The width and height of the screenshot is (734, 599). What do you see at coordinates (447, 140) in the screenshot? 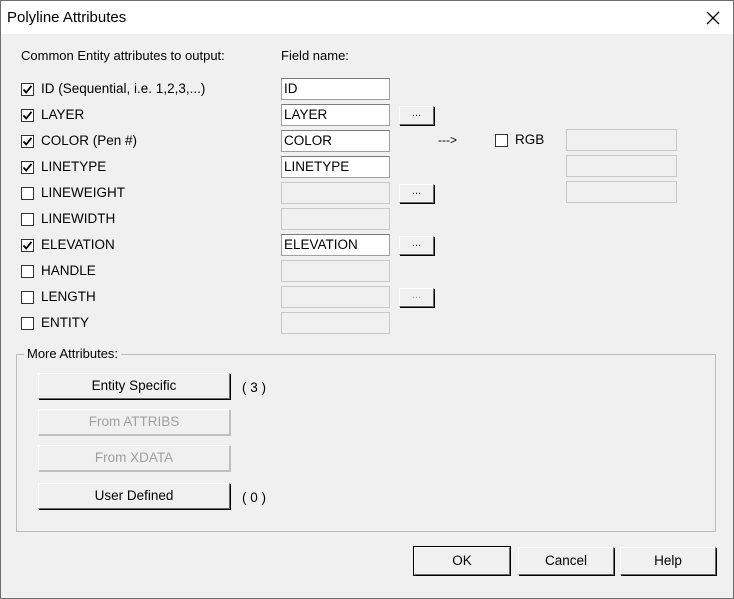
I see `color-arrow: --->` at bounding box center [447, 140].